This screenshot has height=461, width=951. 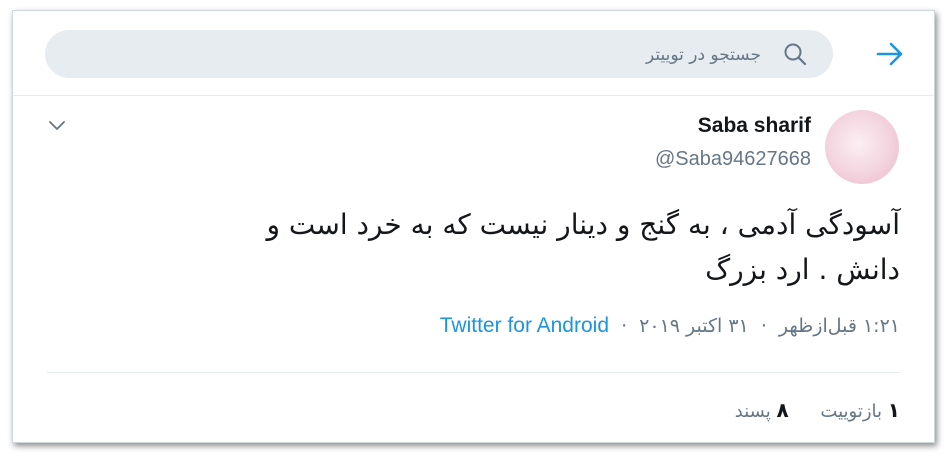 What do you see at coordinates (890, 54) in the screenshot?
I see `arrow-right-icon` at bounding box center [890, 54].